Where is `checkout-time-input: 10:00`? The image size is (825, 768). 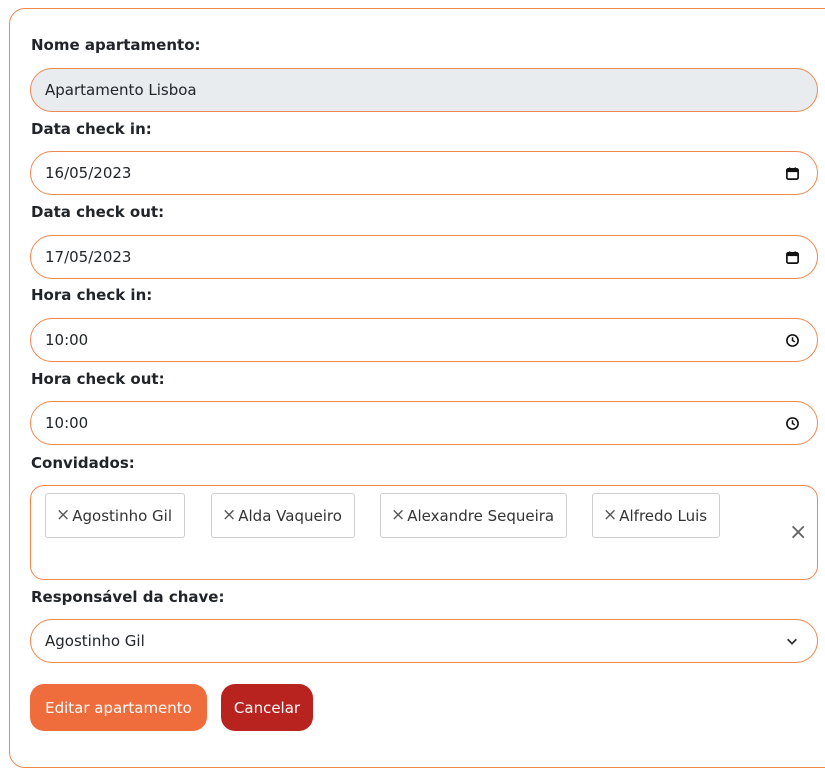
checkout-time-input: 10:00 is located at coordinates (424, 423).